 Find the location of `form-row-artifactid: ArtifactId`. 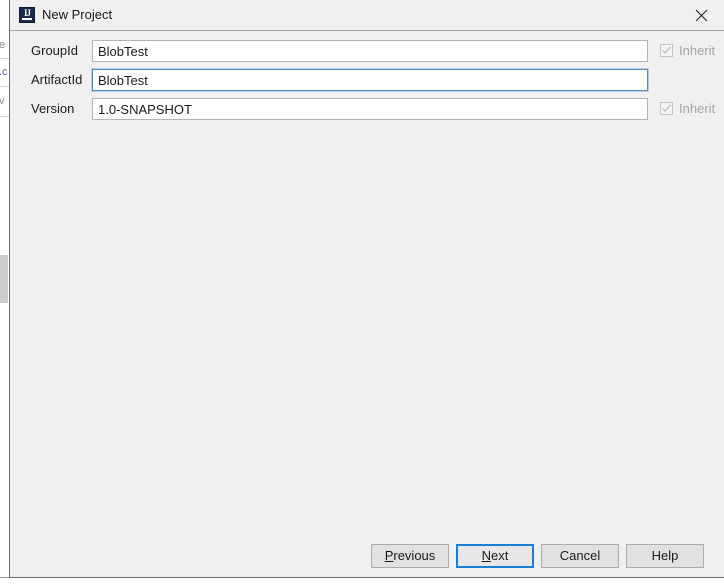

form-row-artifactid: ArtifactId is located at coordinates (367, 80).